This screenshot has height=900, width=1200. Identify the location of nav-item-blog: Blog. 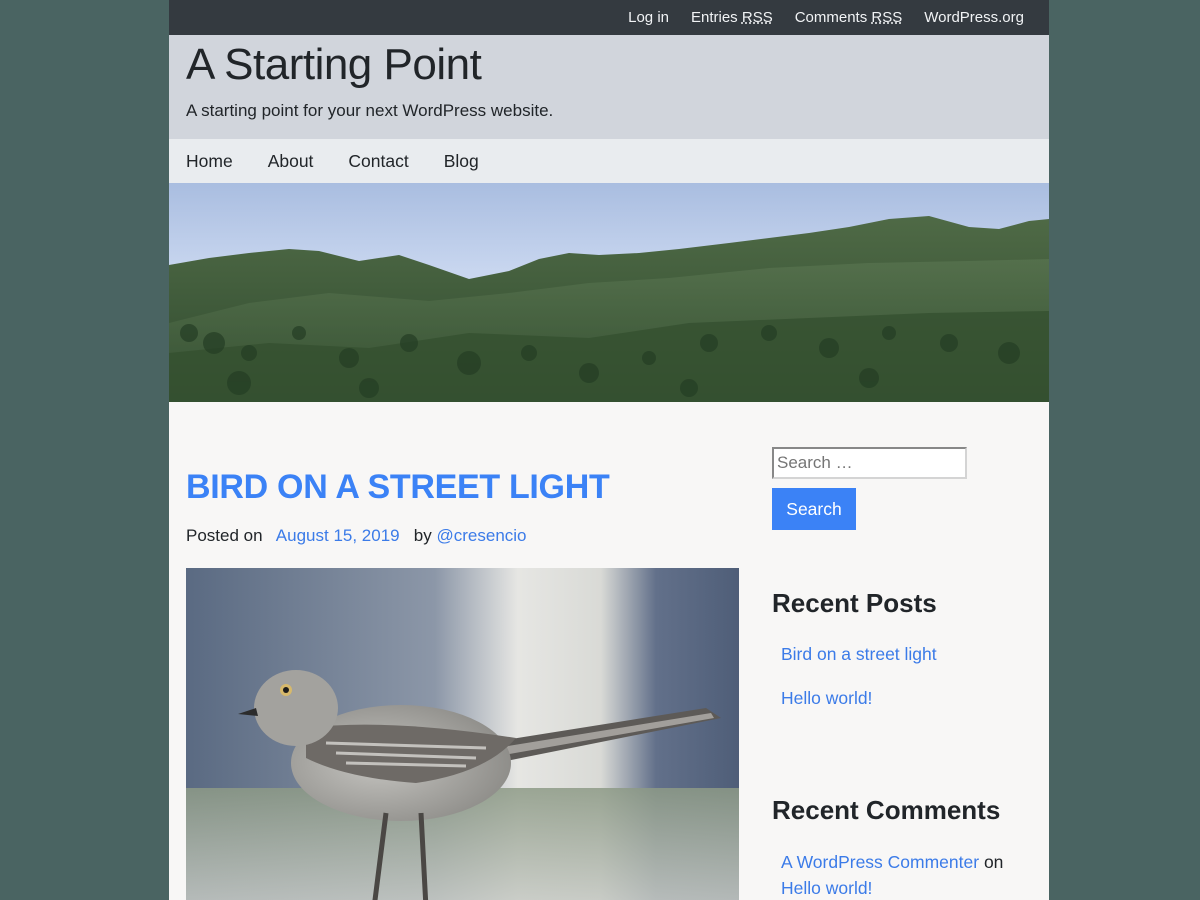
(461, 161).